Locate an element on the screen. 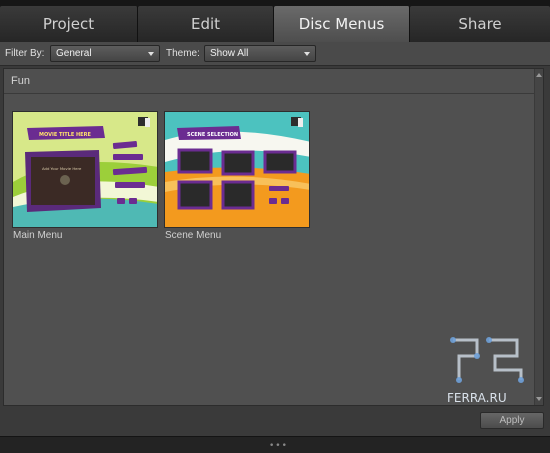 Image resolution: width=550 pixels, height=453 pixels. ferra-logo: FERRA.RU is located at coordinates (485, 371).